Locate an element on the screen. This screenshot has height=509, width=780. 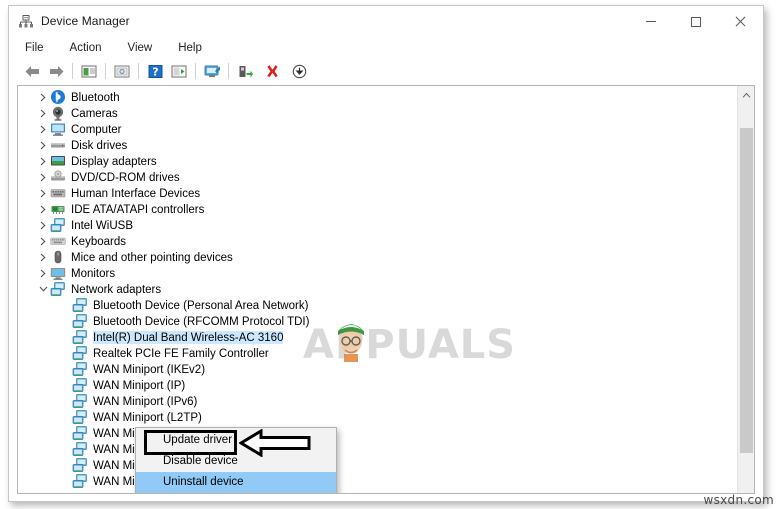
tree-row: Bluetooth Device (Personal Area Network) is located at coordinates (377, 305).